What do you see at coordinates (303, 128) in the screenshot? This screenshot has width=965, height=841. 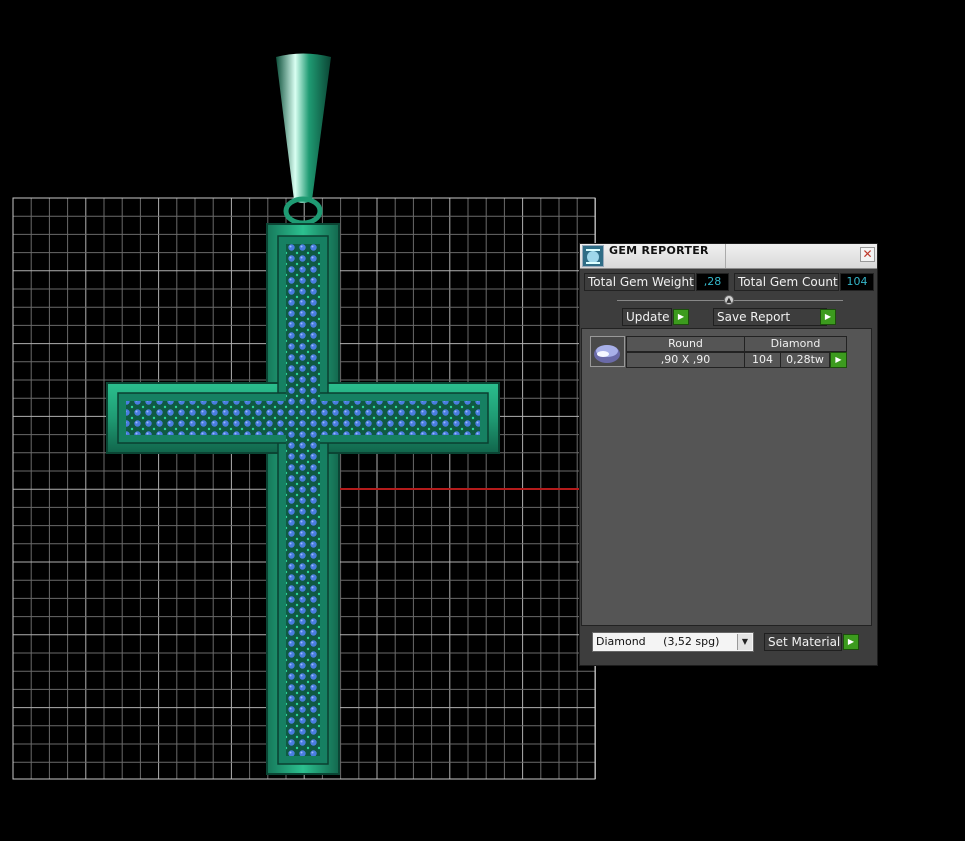 I see `pendant-bail` at bounding box center [303, 128].